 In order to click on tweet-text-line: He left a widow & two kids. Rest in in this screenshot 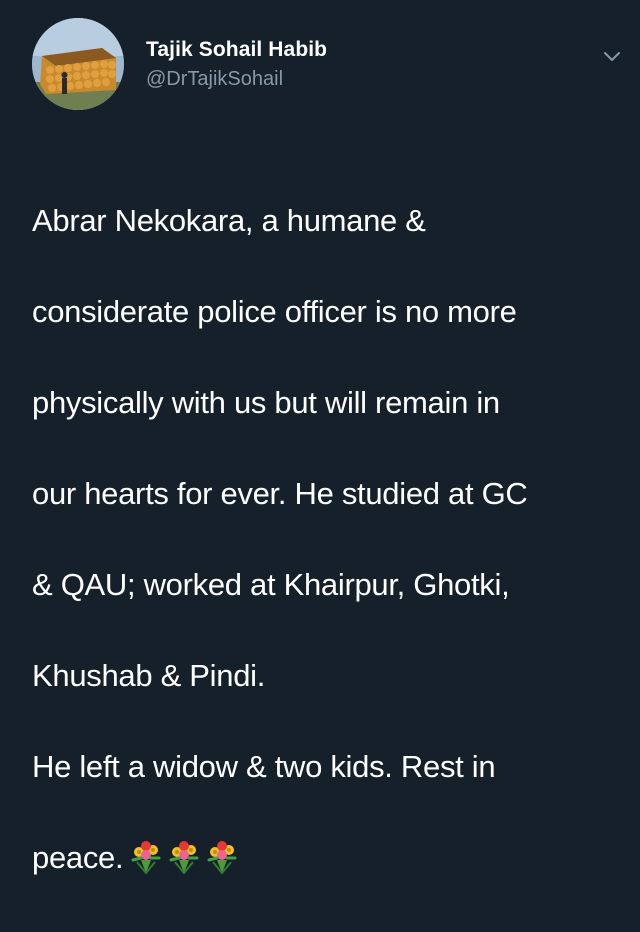, I will do `click(264, 766)`.